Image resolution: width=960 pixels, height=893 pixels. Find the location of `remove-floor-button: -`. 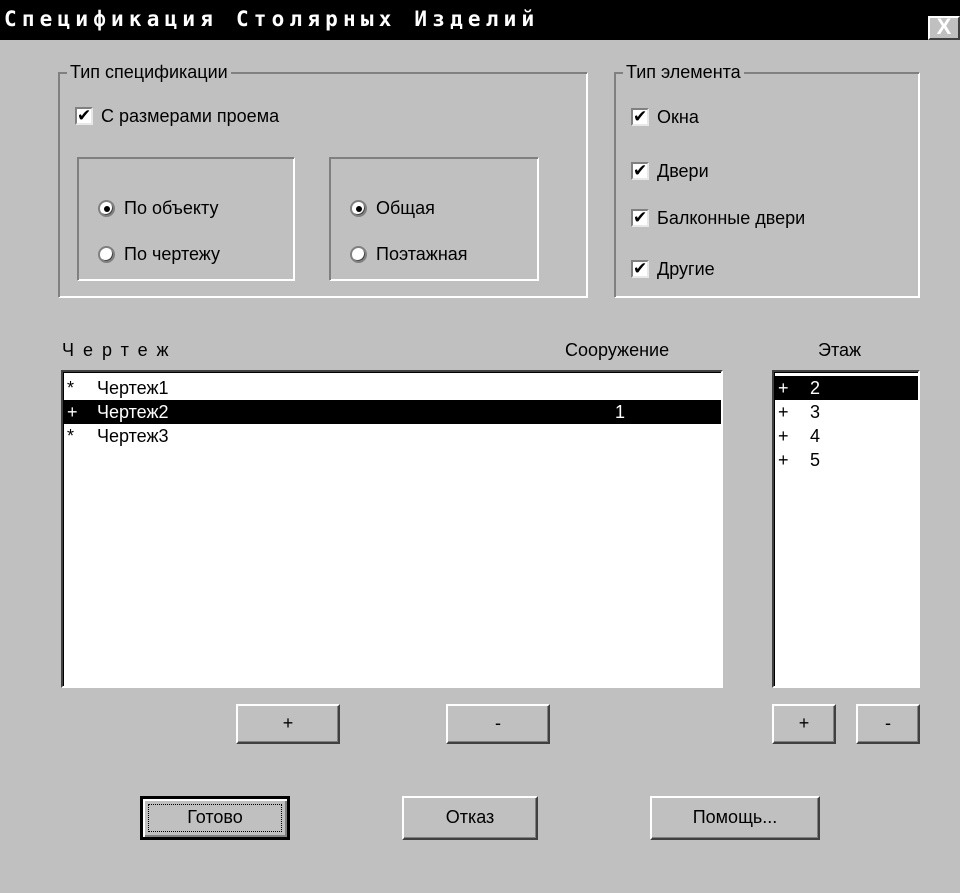

remove-floor-button: - is located at coordinates (888, 724).